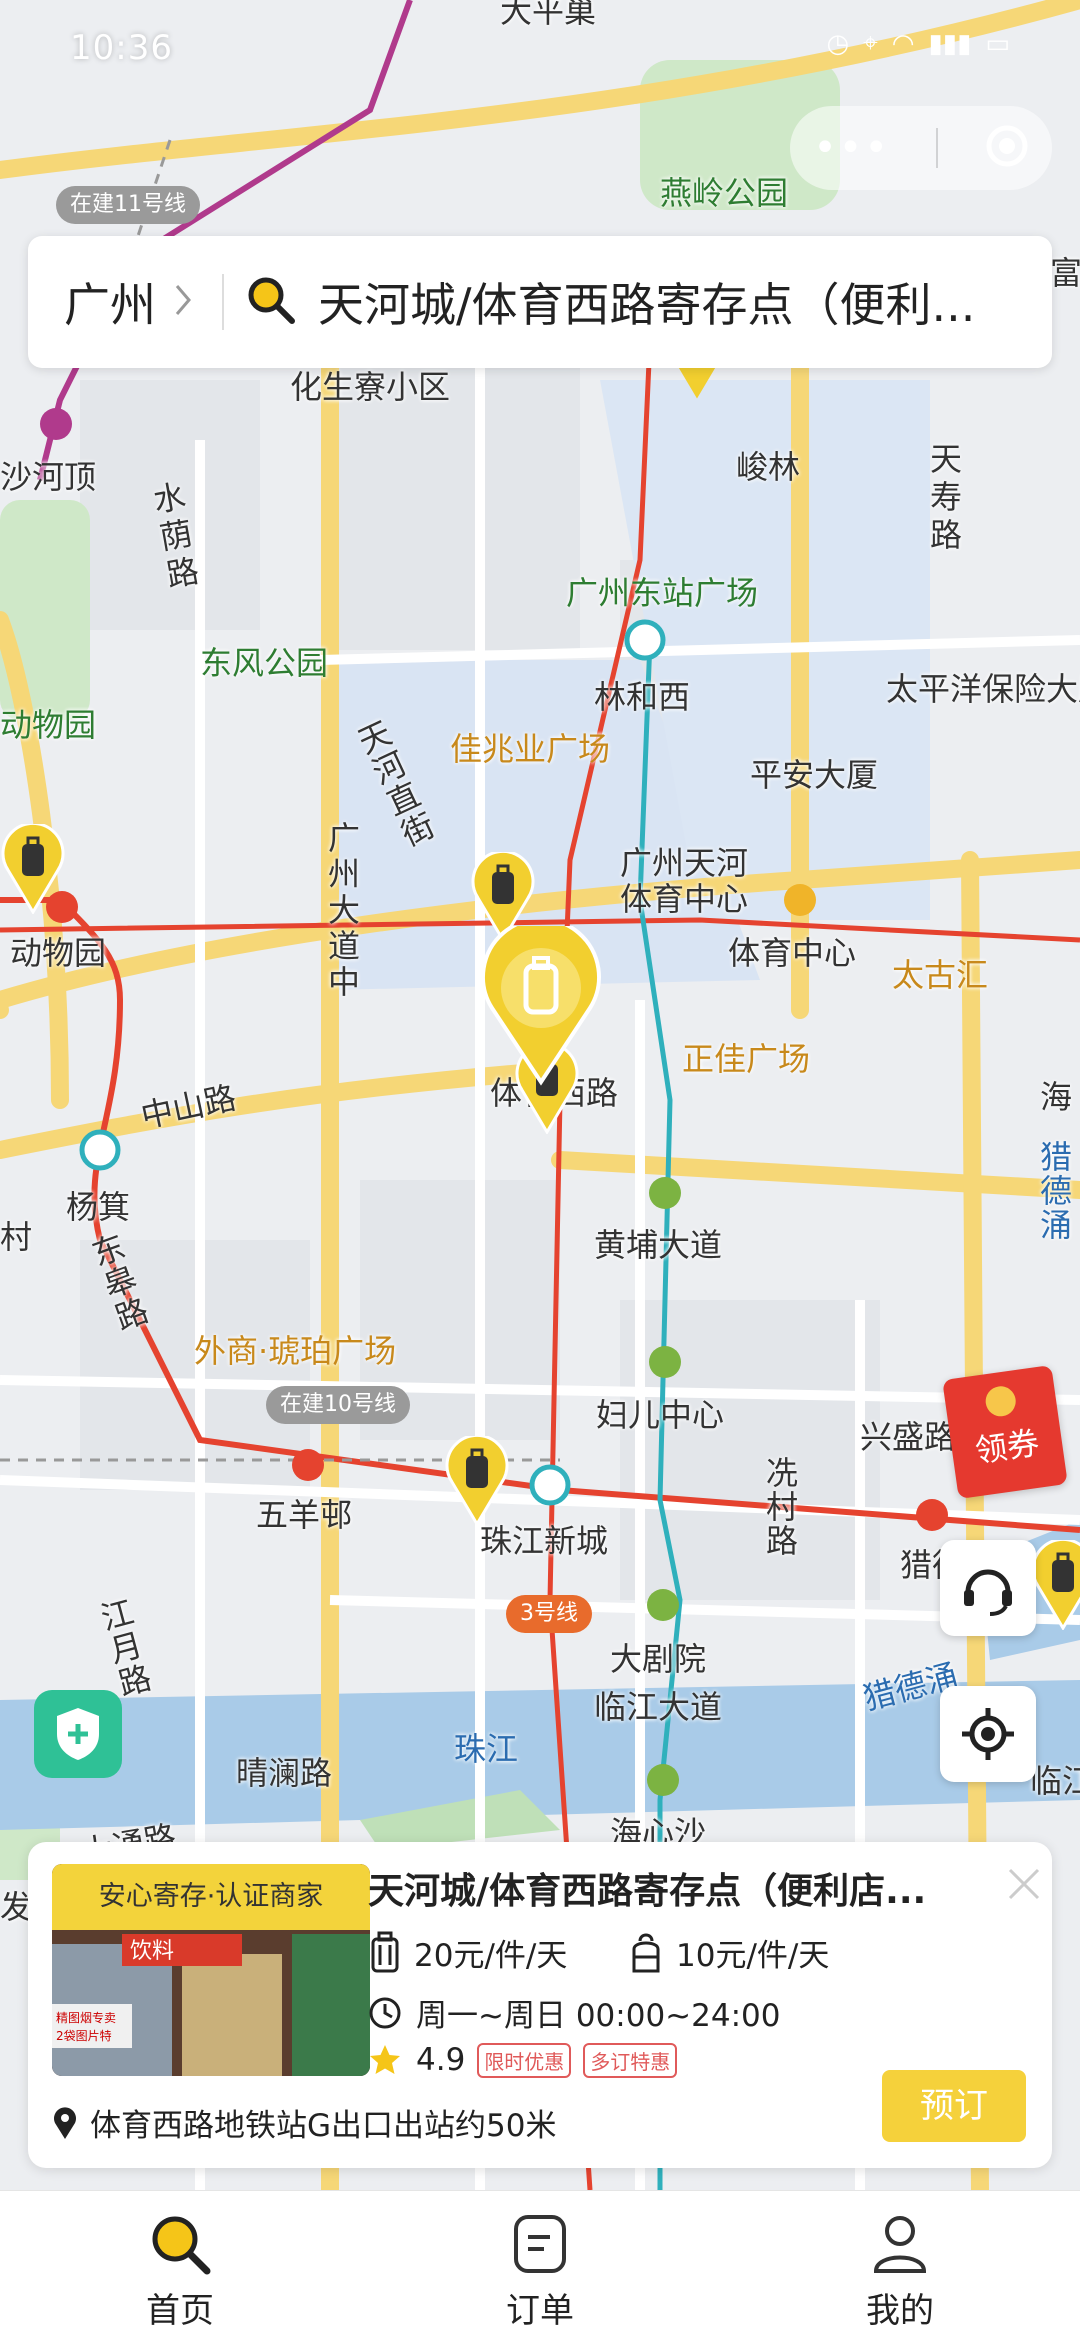 The image size is (1080, 2341). I want to click on map-label: 临江, so click(1055, 1781).